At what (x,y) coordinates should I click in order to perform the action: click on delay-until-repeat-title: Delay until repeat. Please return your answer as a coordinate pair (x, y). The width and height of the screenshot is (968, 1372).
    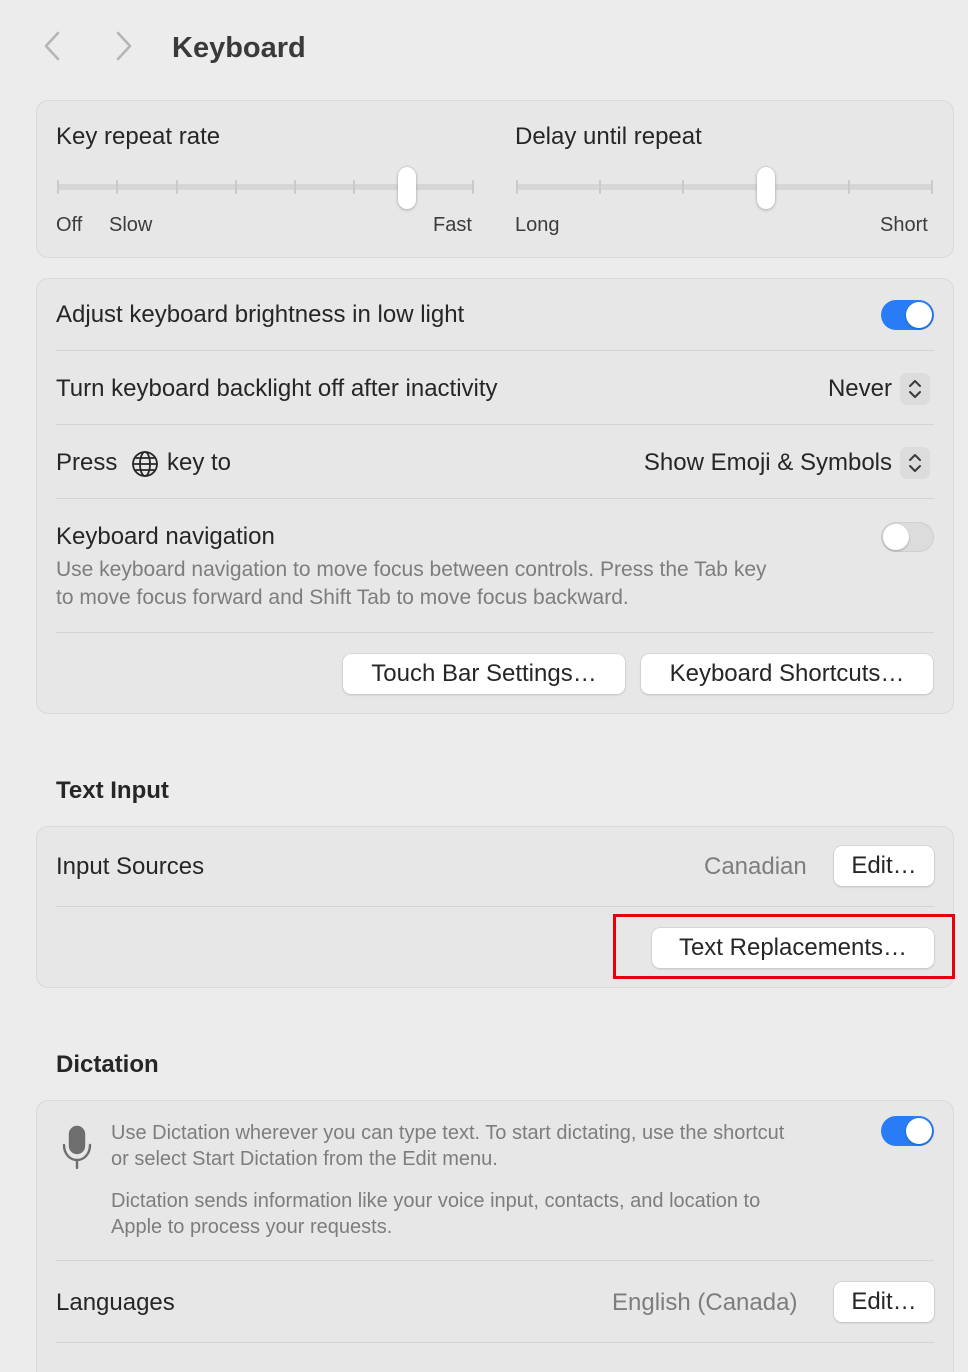
    Looking at the image, I should click on (608, 136).